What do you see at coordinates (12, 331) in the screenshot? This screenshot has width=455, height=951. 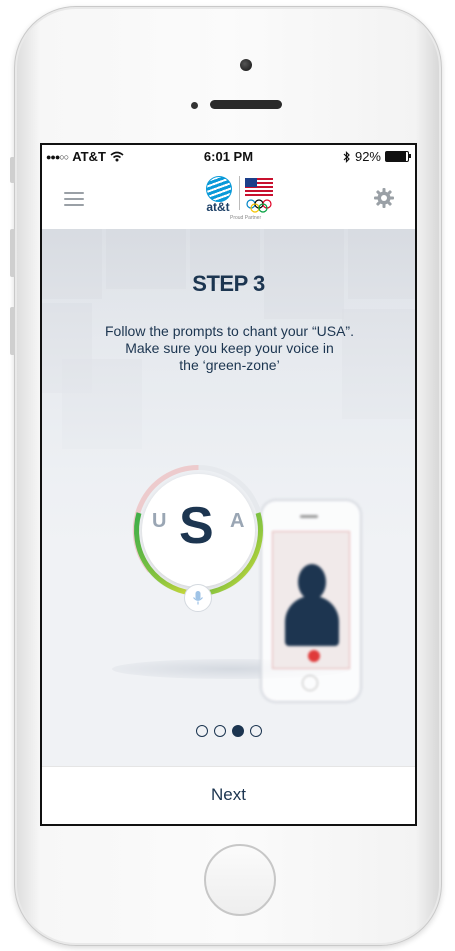 I see `volume-down-button` at bounding box center [12, 331].